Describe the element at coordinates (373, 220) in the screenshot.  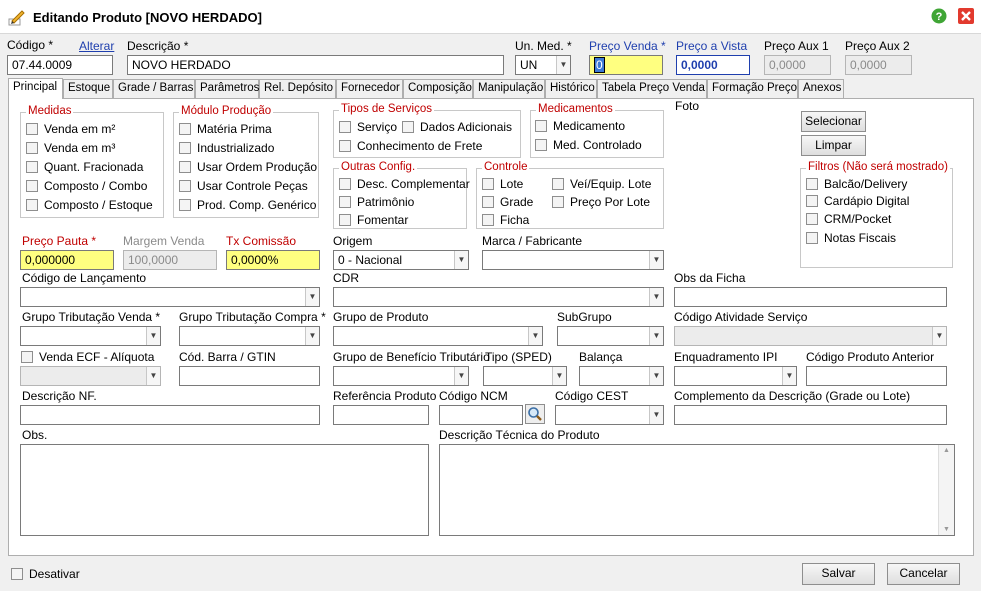
I see `fomentar-checkbox: Fomentar` at that location.